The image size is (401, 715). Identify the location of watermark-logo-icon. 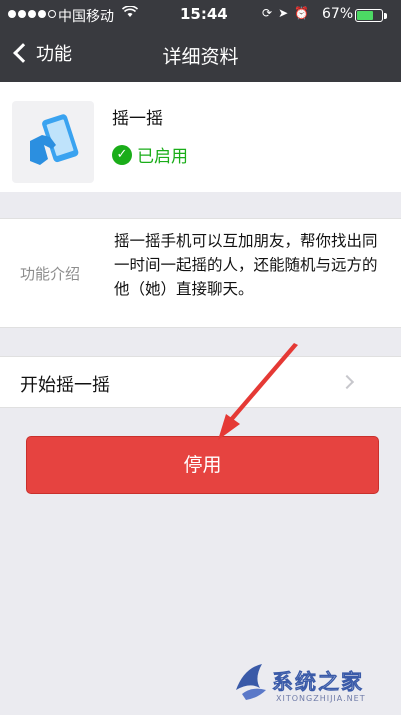
(251, 682).